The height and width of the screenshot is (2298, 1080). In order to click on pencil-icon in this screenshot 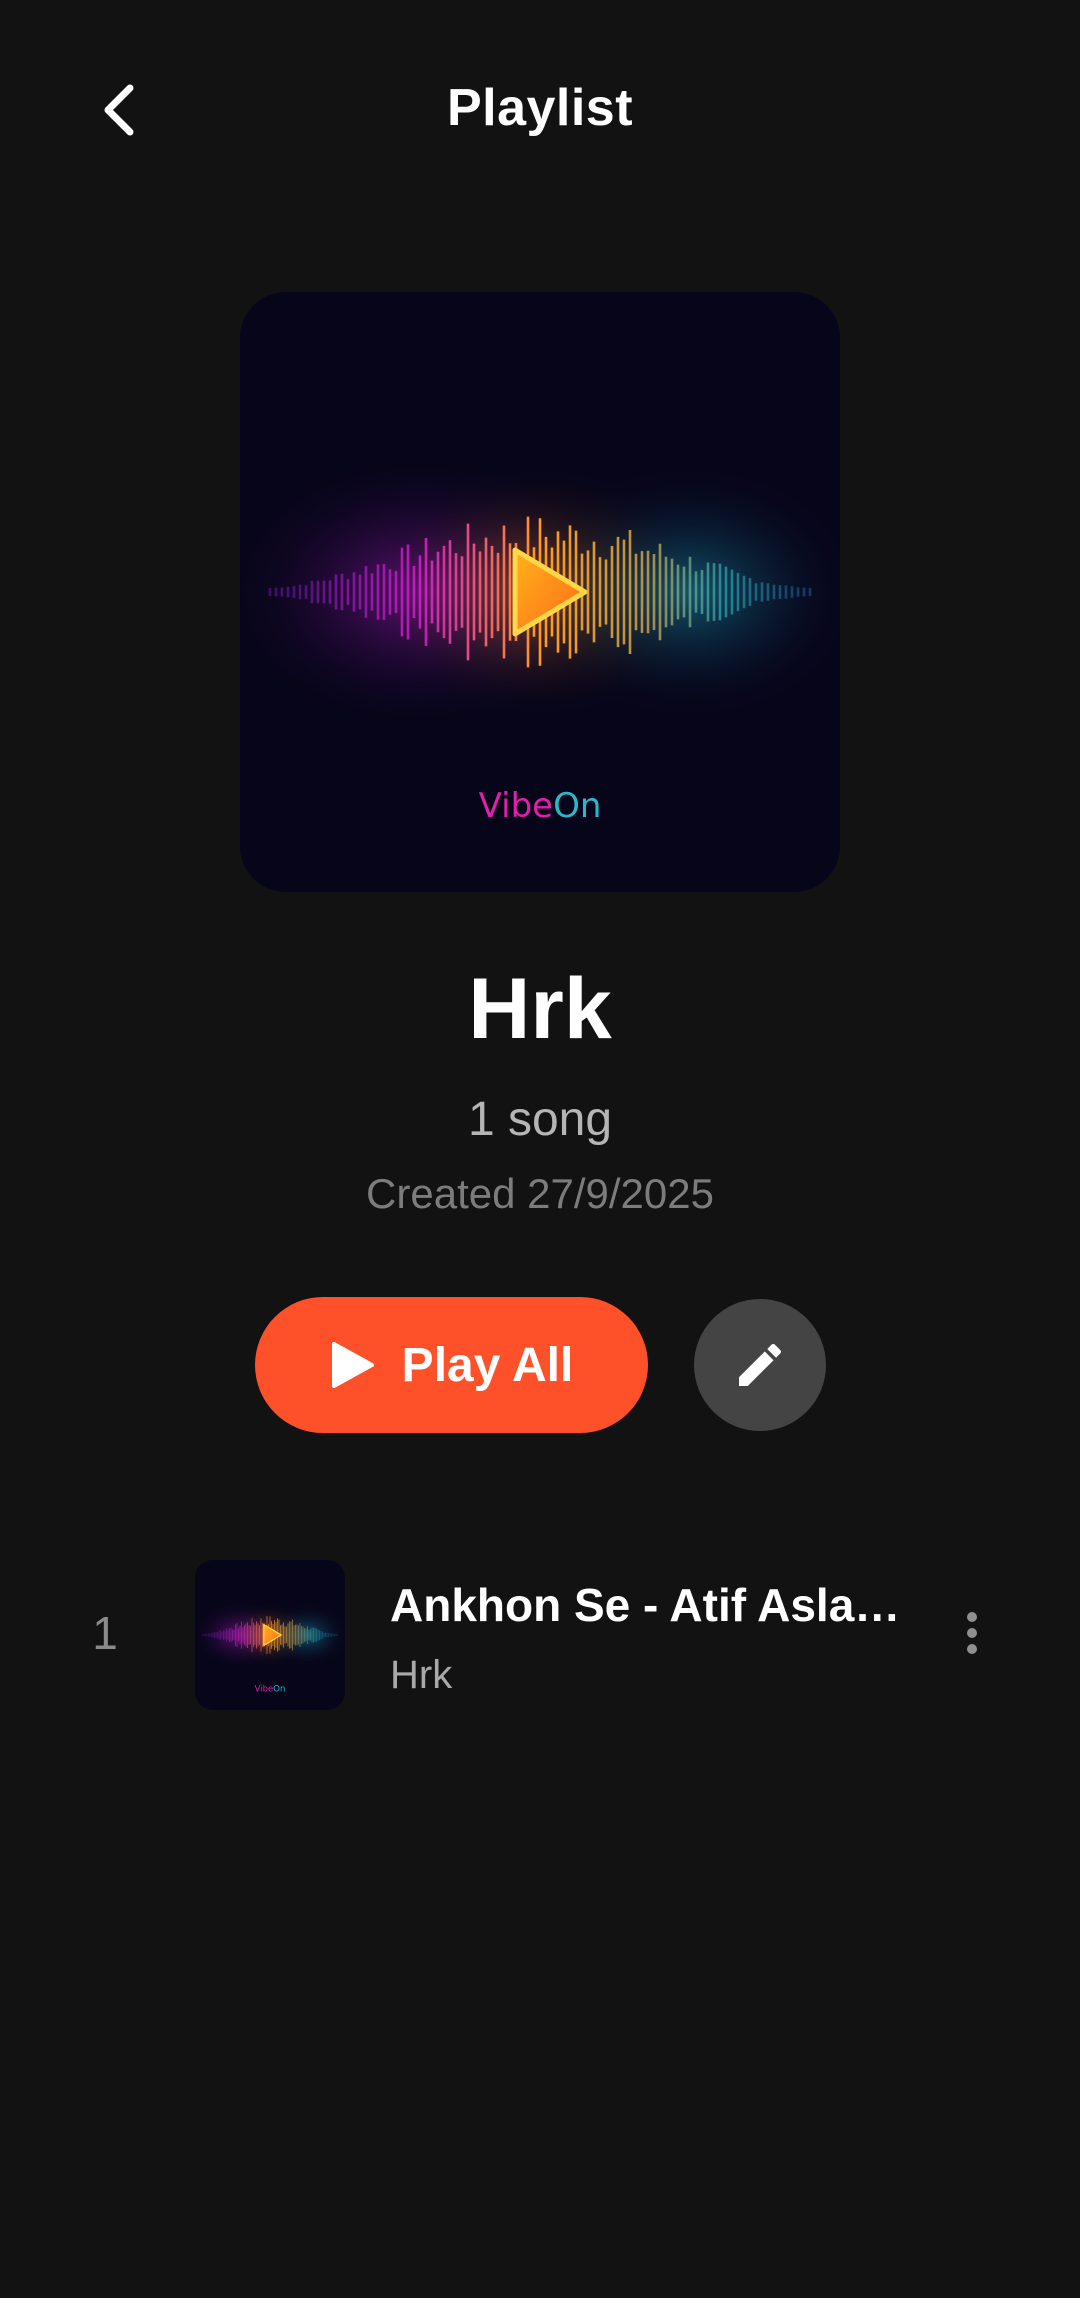, I will do `click(760, 1364)`.